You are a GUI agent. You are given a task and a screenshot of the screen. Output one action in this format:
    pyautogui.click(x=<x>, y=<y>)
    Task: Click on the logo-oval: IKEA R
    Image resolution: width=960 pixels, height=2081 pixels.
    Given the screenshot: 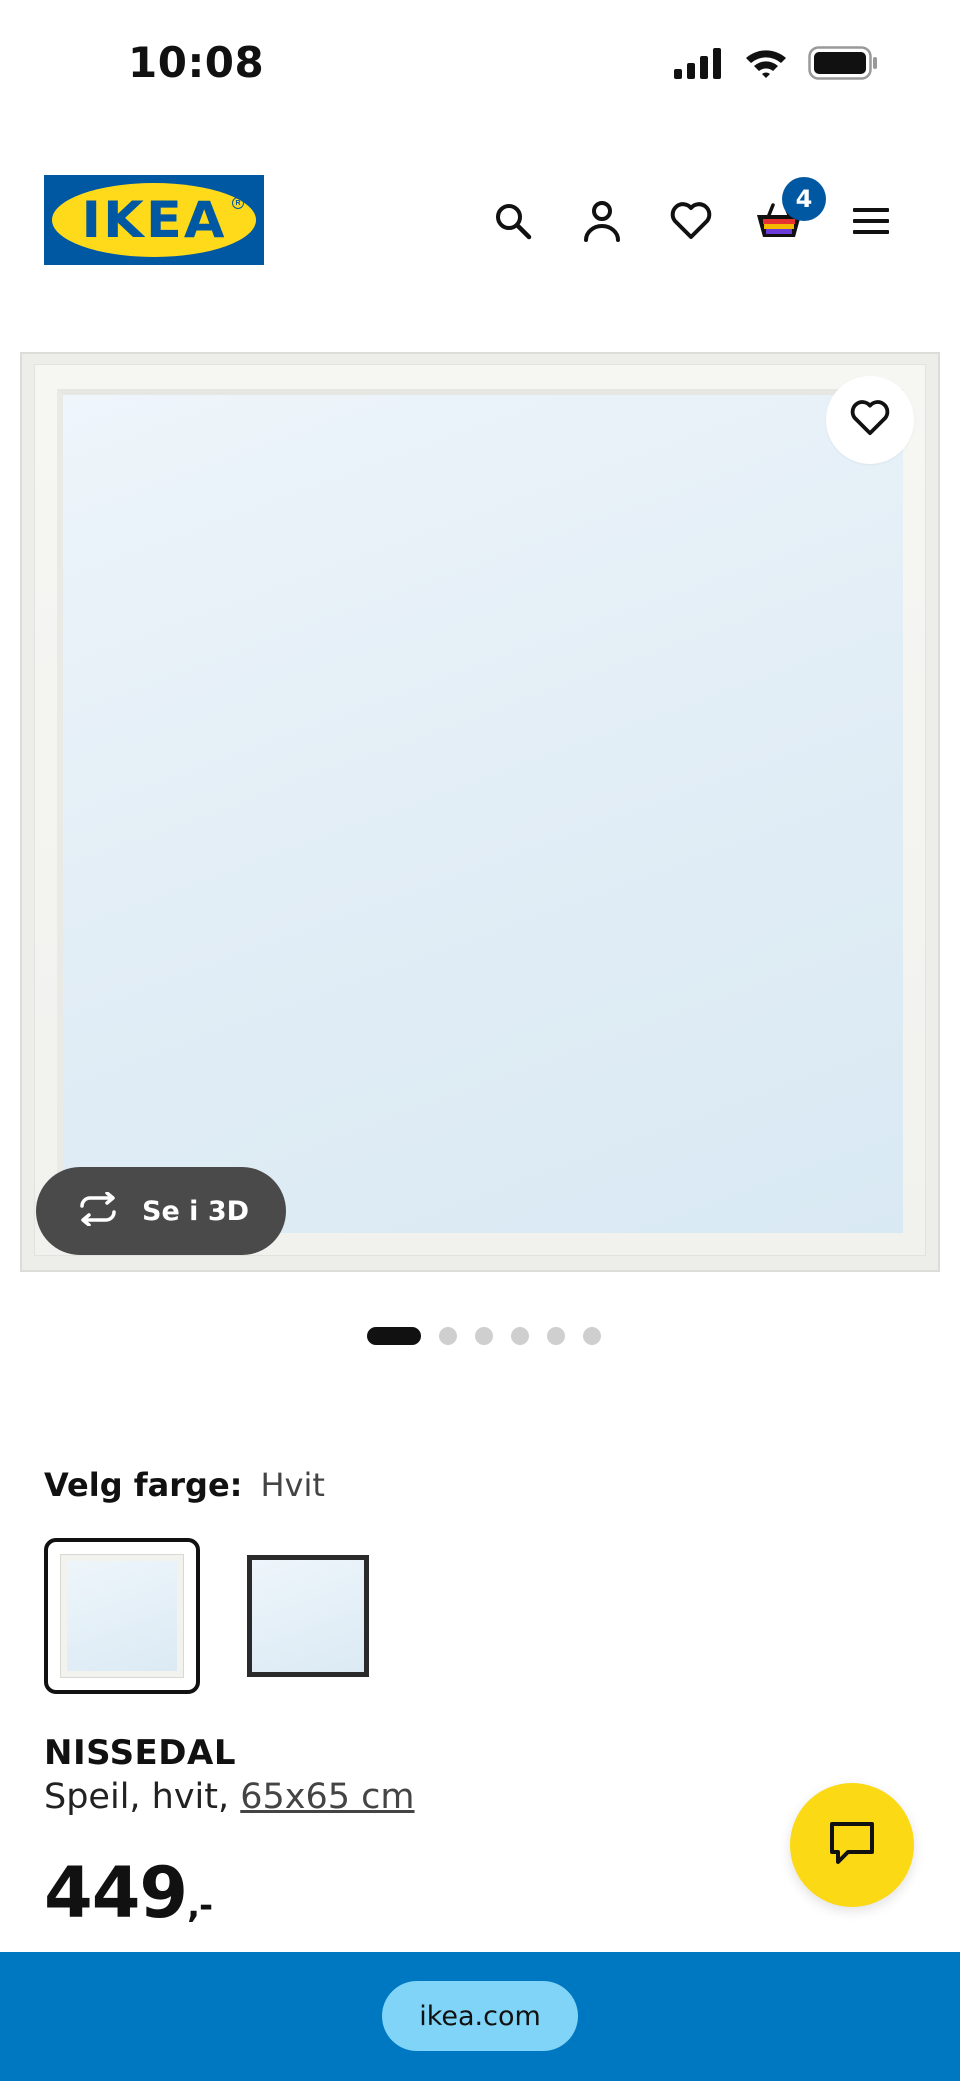 What is the action you would take?
    pyautogui.click(x=154, y=220)
    